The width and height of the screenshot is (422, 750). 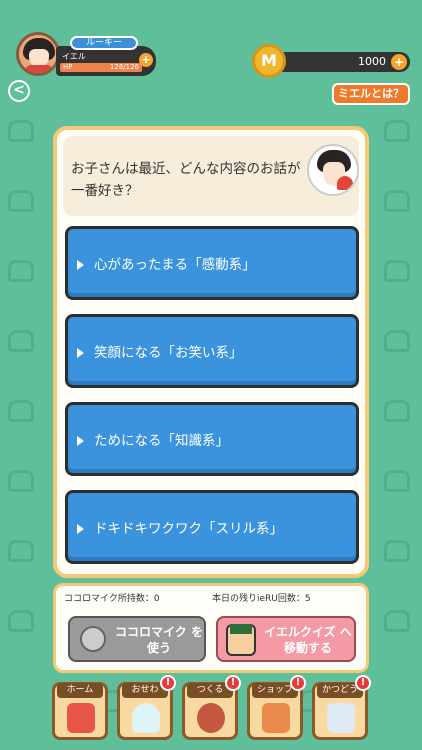 What do you see at coordinates (372, 61) in the screenshot?
I see `coin-count: 1000` at bounding box center [372, 61].